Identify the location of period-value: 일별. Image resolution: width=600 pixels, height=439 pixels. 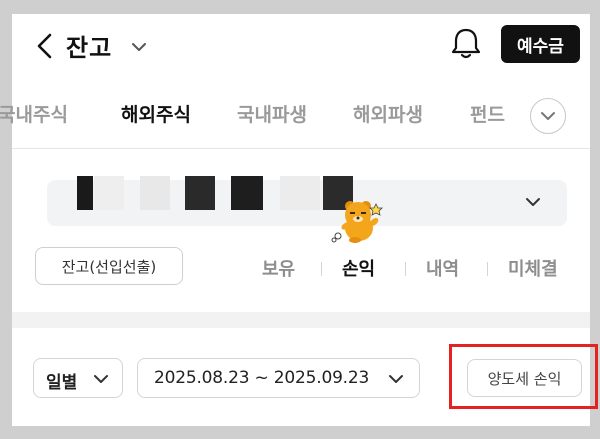
(62, 383).